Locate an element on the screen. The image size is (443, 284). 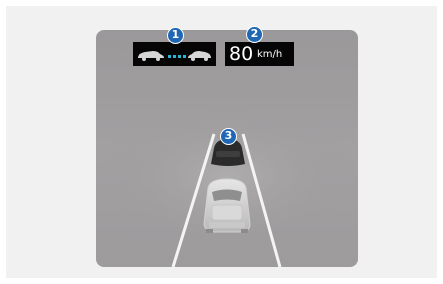
set-speed-display: 80 km/h is located at coordinates (259, 54).